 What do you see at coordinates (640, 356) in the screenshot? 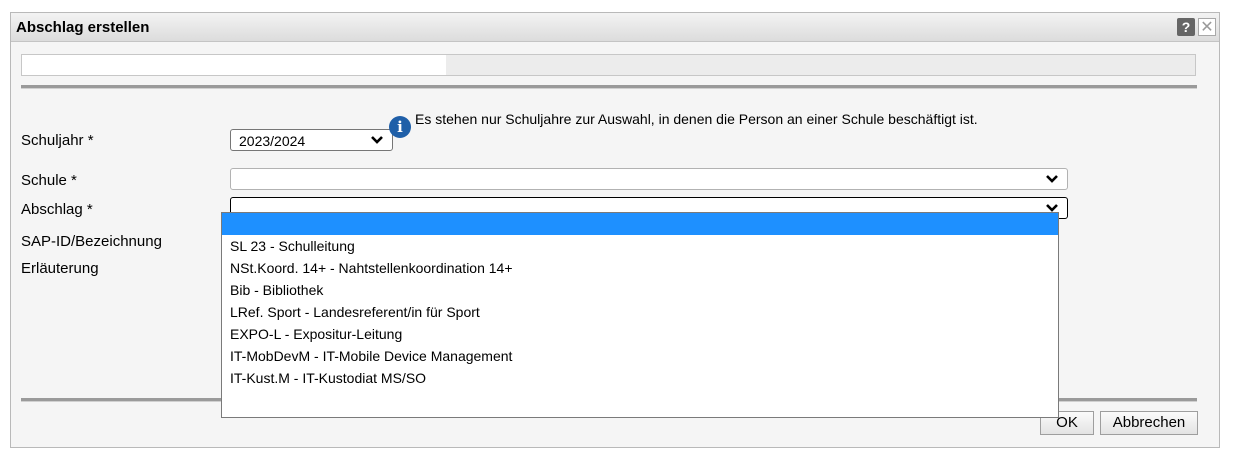
I see `dropdown-option: IT-MobDevM - IT-Mobile Device Management` at bounding box center [640, 356].